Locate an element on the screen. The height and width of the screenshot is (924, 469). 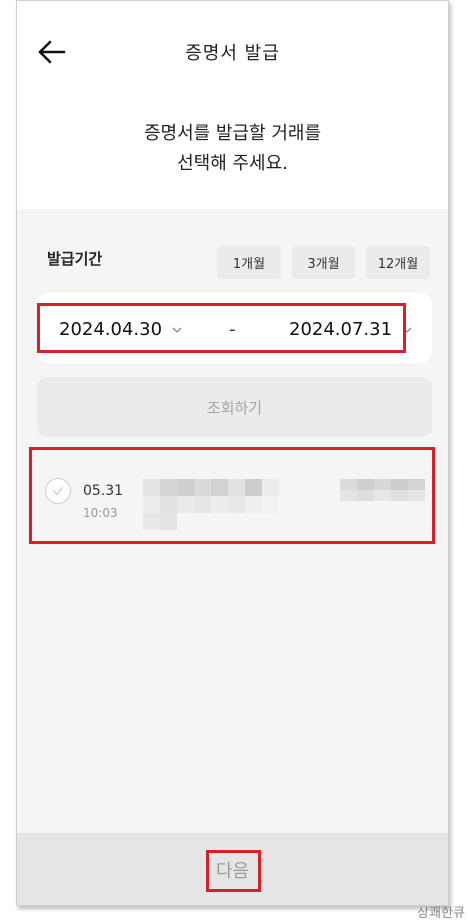
start-date-select: 2024.04.30 is located at coordinates (120, 329).